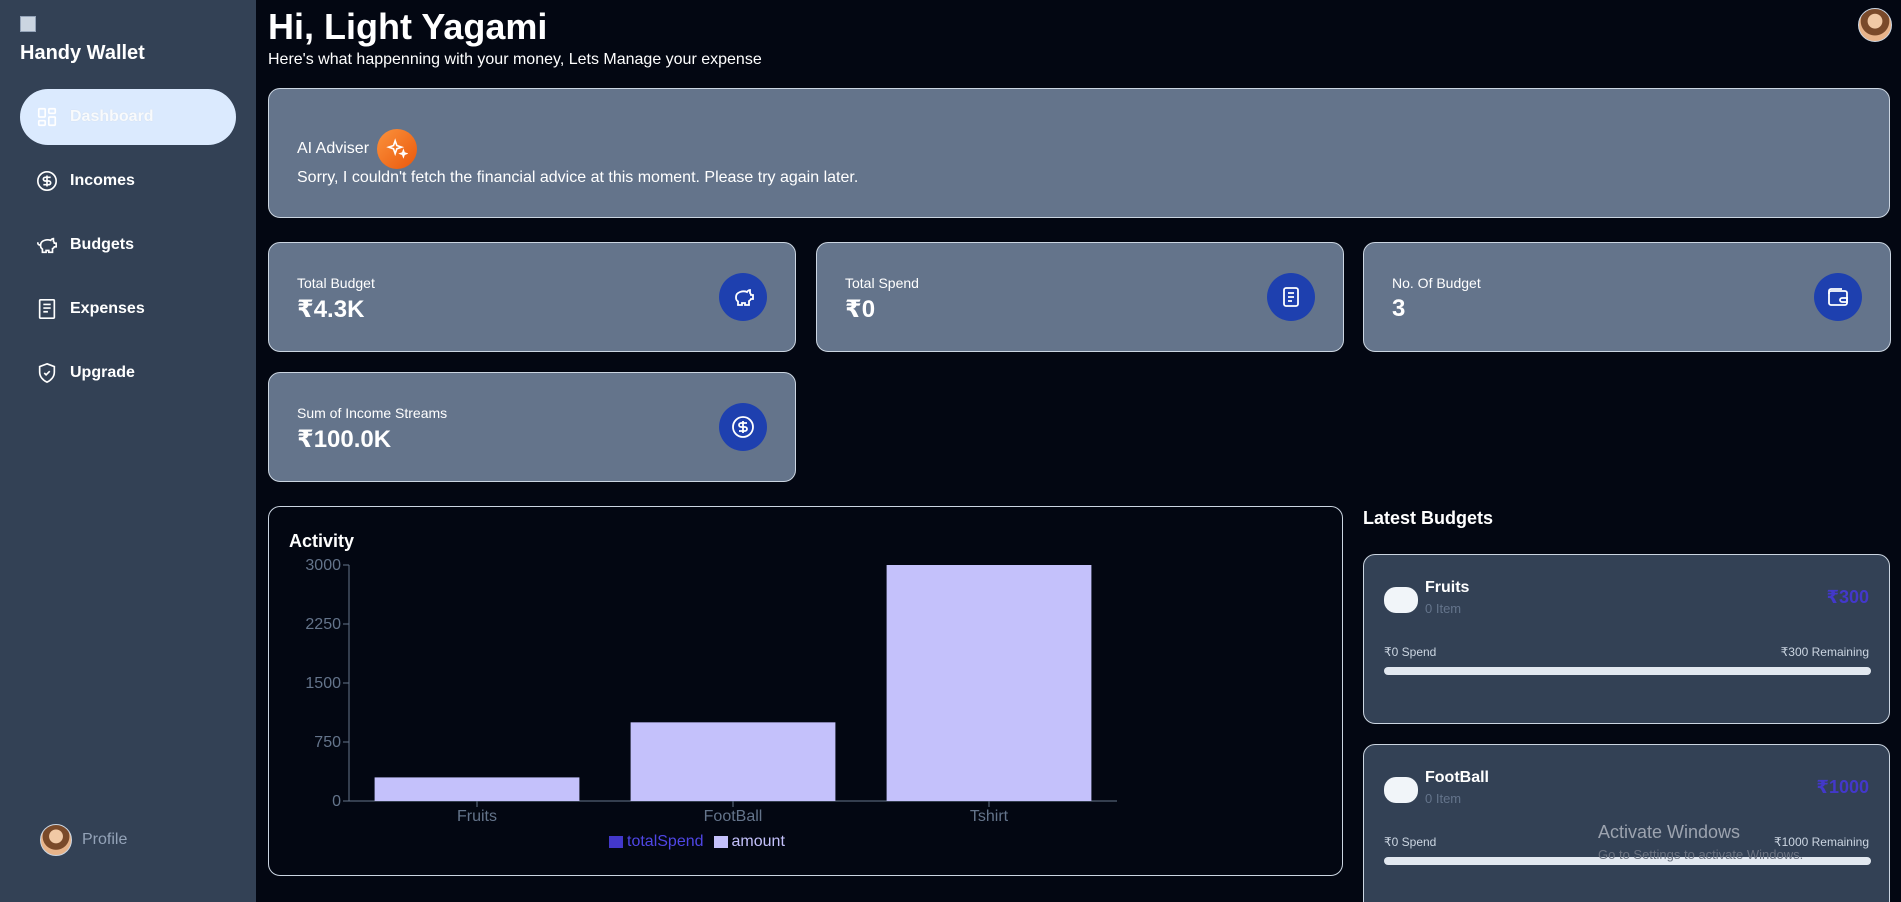 Image resolution: width=1901 pixels, height=902 pixels. I want to click on ai-adviser-title: AI Adviser, so click(333, 148).